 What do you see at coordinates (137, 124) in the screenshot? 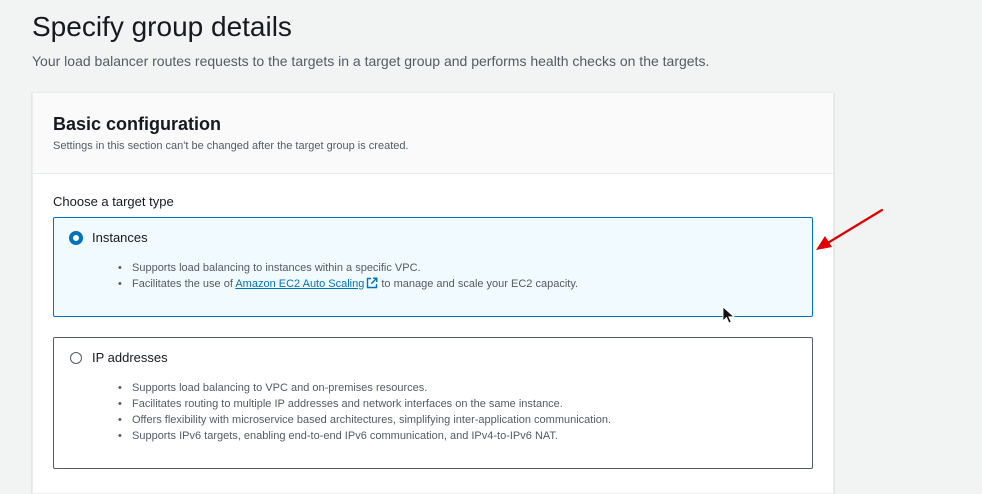
I see `panel-title: Basic configuration` at bounding box center [137, 124].